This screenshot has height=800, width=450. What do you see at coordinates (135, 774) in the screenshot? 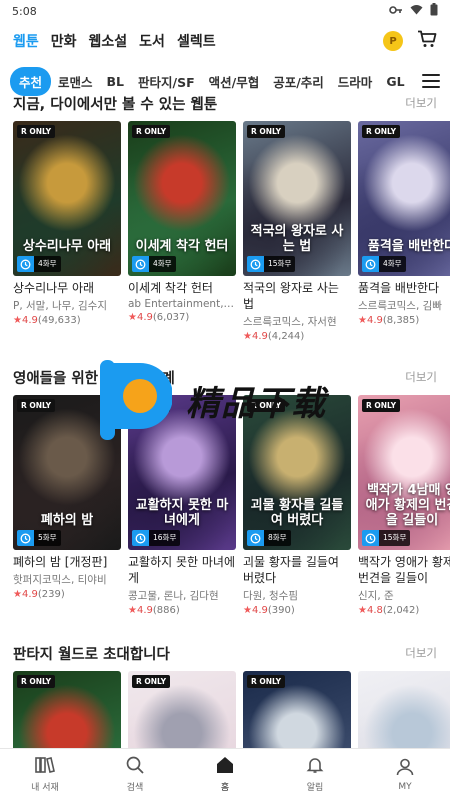
I see `bottom-nav-item: 검색` at bounding box center [135, 774].